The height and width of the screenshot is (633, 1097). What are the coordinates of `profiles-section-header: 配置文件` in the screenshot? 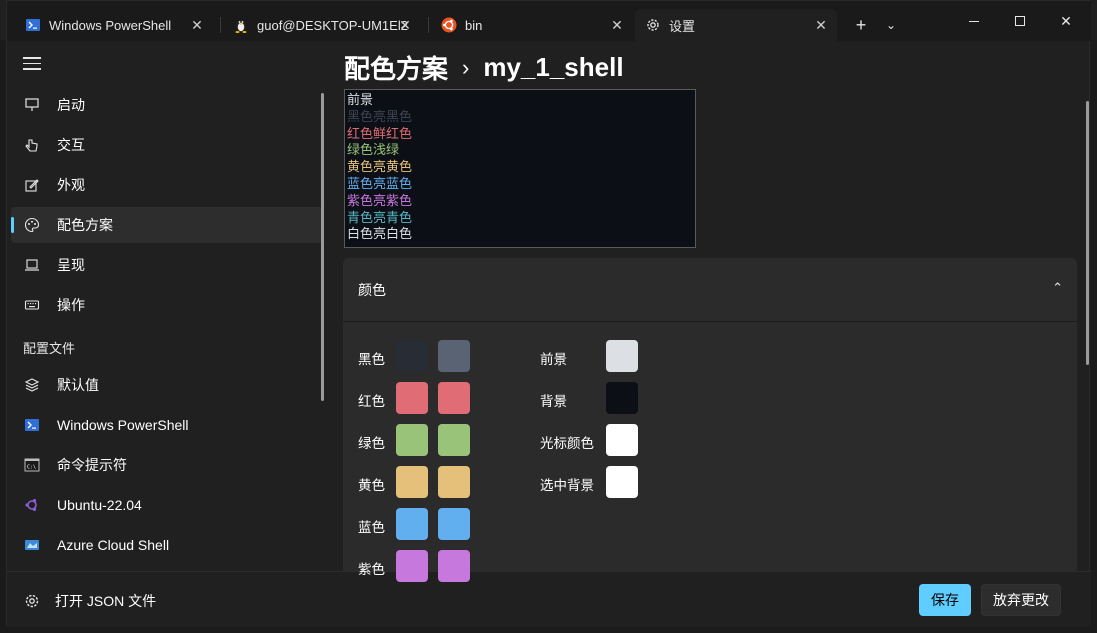 It's located at (49, 348).